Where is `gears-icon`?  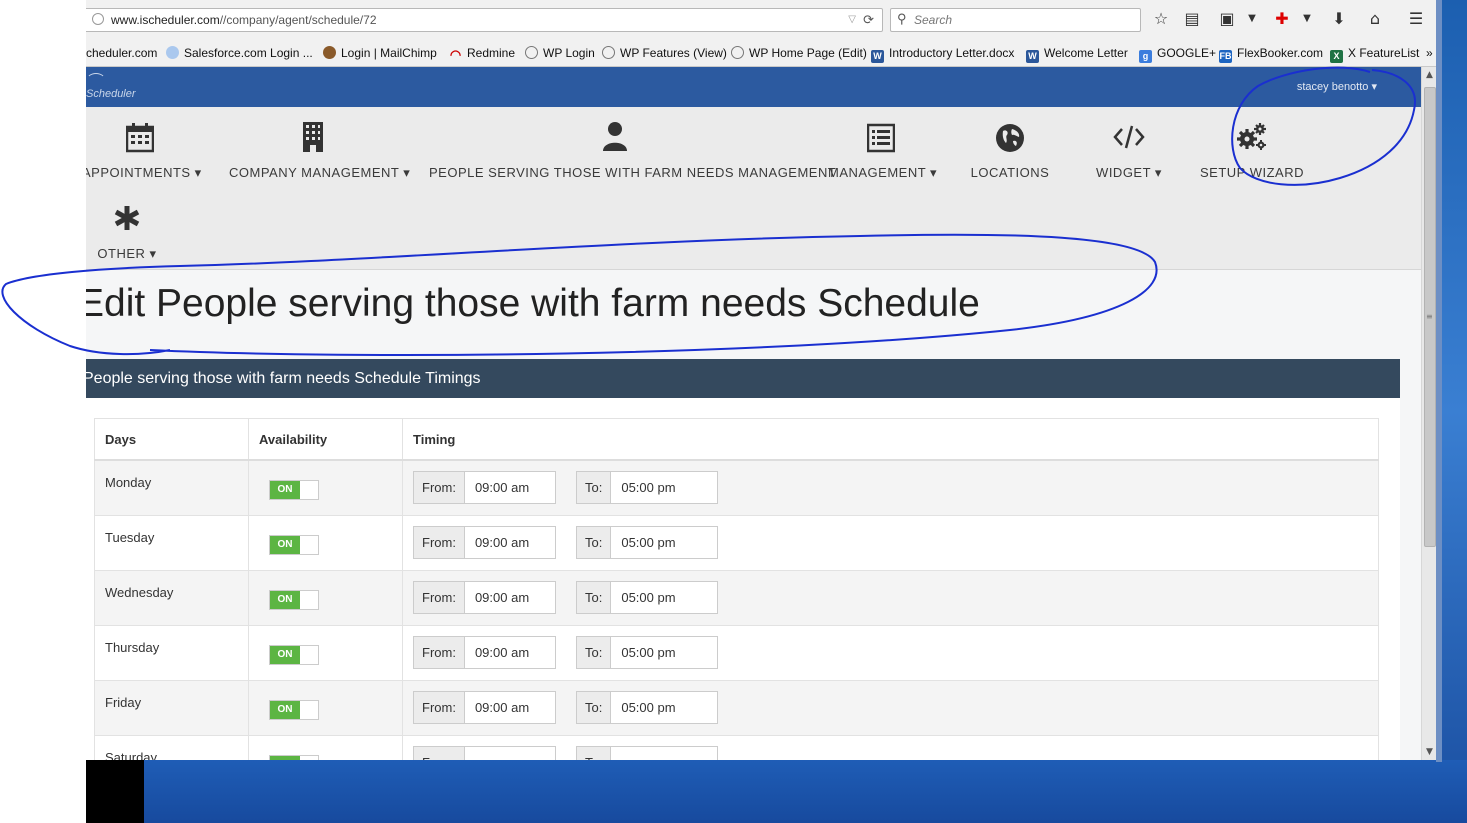
gears-icon is located at coordinates (1251, 136).